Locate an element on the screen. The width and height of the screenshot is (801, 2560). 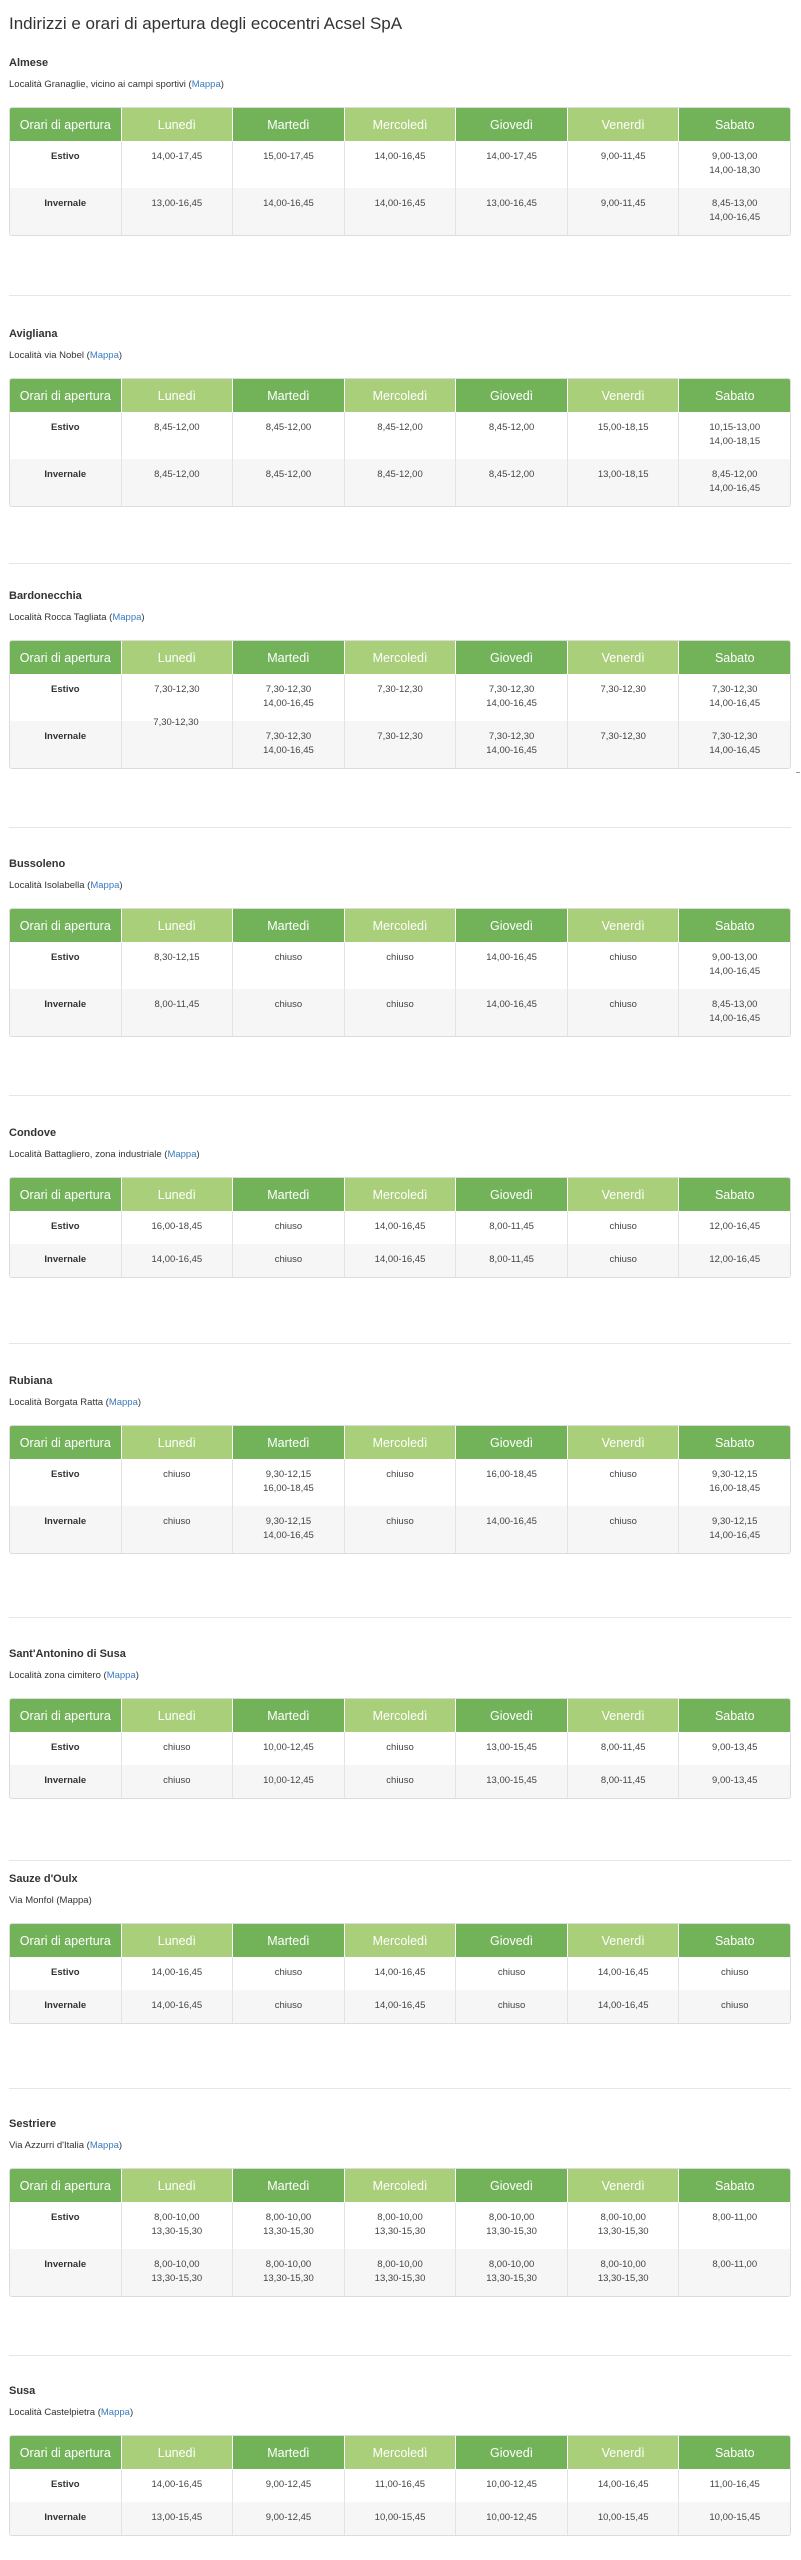
center-address: Via Monfol (Mappa) is located at coordinates (50, 1900).